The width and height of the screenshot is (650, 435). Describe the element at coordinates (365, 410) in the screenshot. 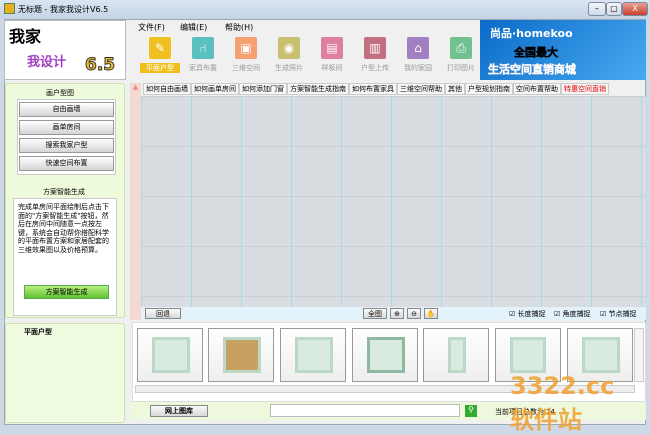

I see `library-search-input` at that location.